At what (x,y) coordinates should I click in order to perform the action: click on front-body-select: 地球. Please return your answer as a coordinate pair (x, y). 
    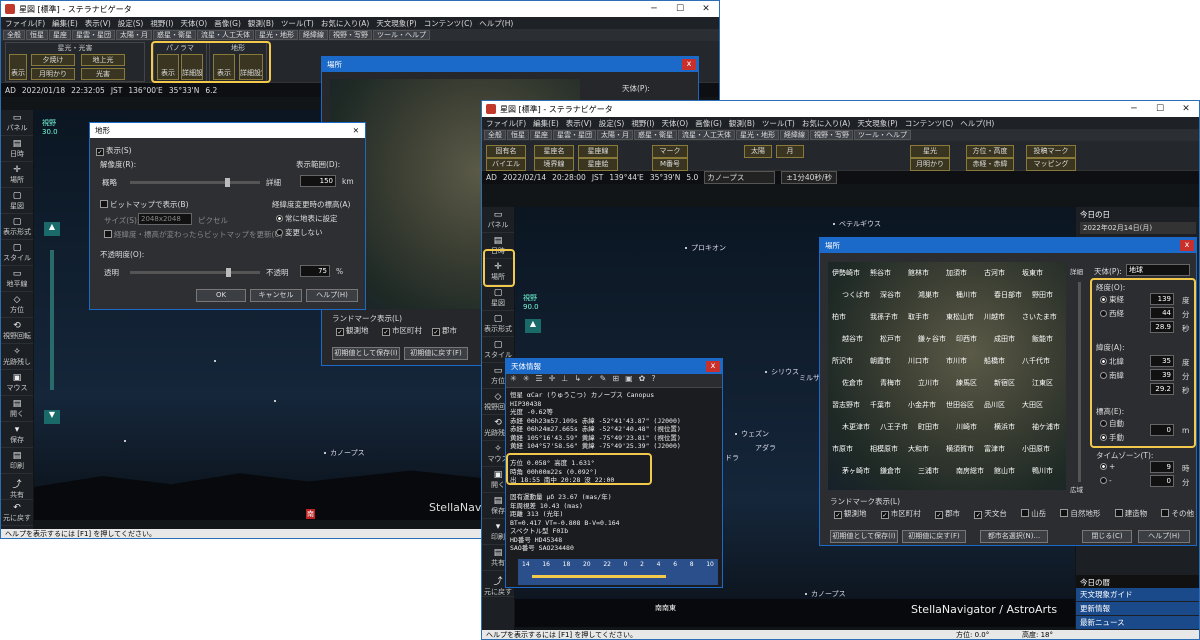
    Looking at the image, I should click on (1158, 270).